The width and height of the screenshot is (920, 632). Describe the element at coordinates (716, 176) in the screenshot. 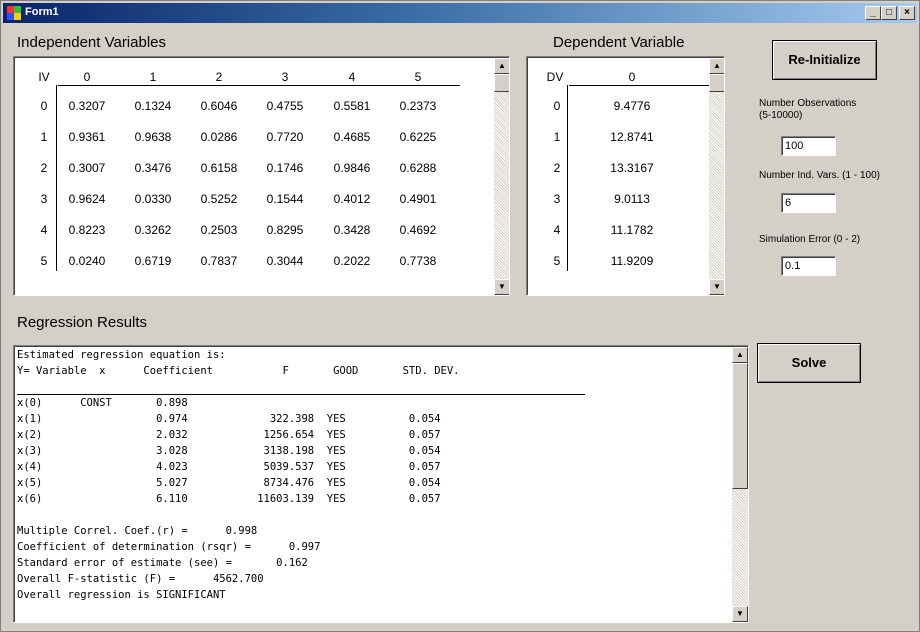

I see `dv-scrollbar: ▲ ▼` at that location.